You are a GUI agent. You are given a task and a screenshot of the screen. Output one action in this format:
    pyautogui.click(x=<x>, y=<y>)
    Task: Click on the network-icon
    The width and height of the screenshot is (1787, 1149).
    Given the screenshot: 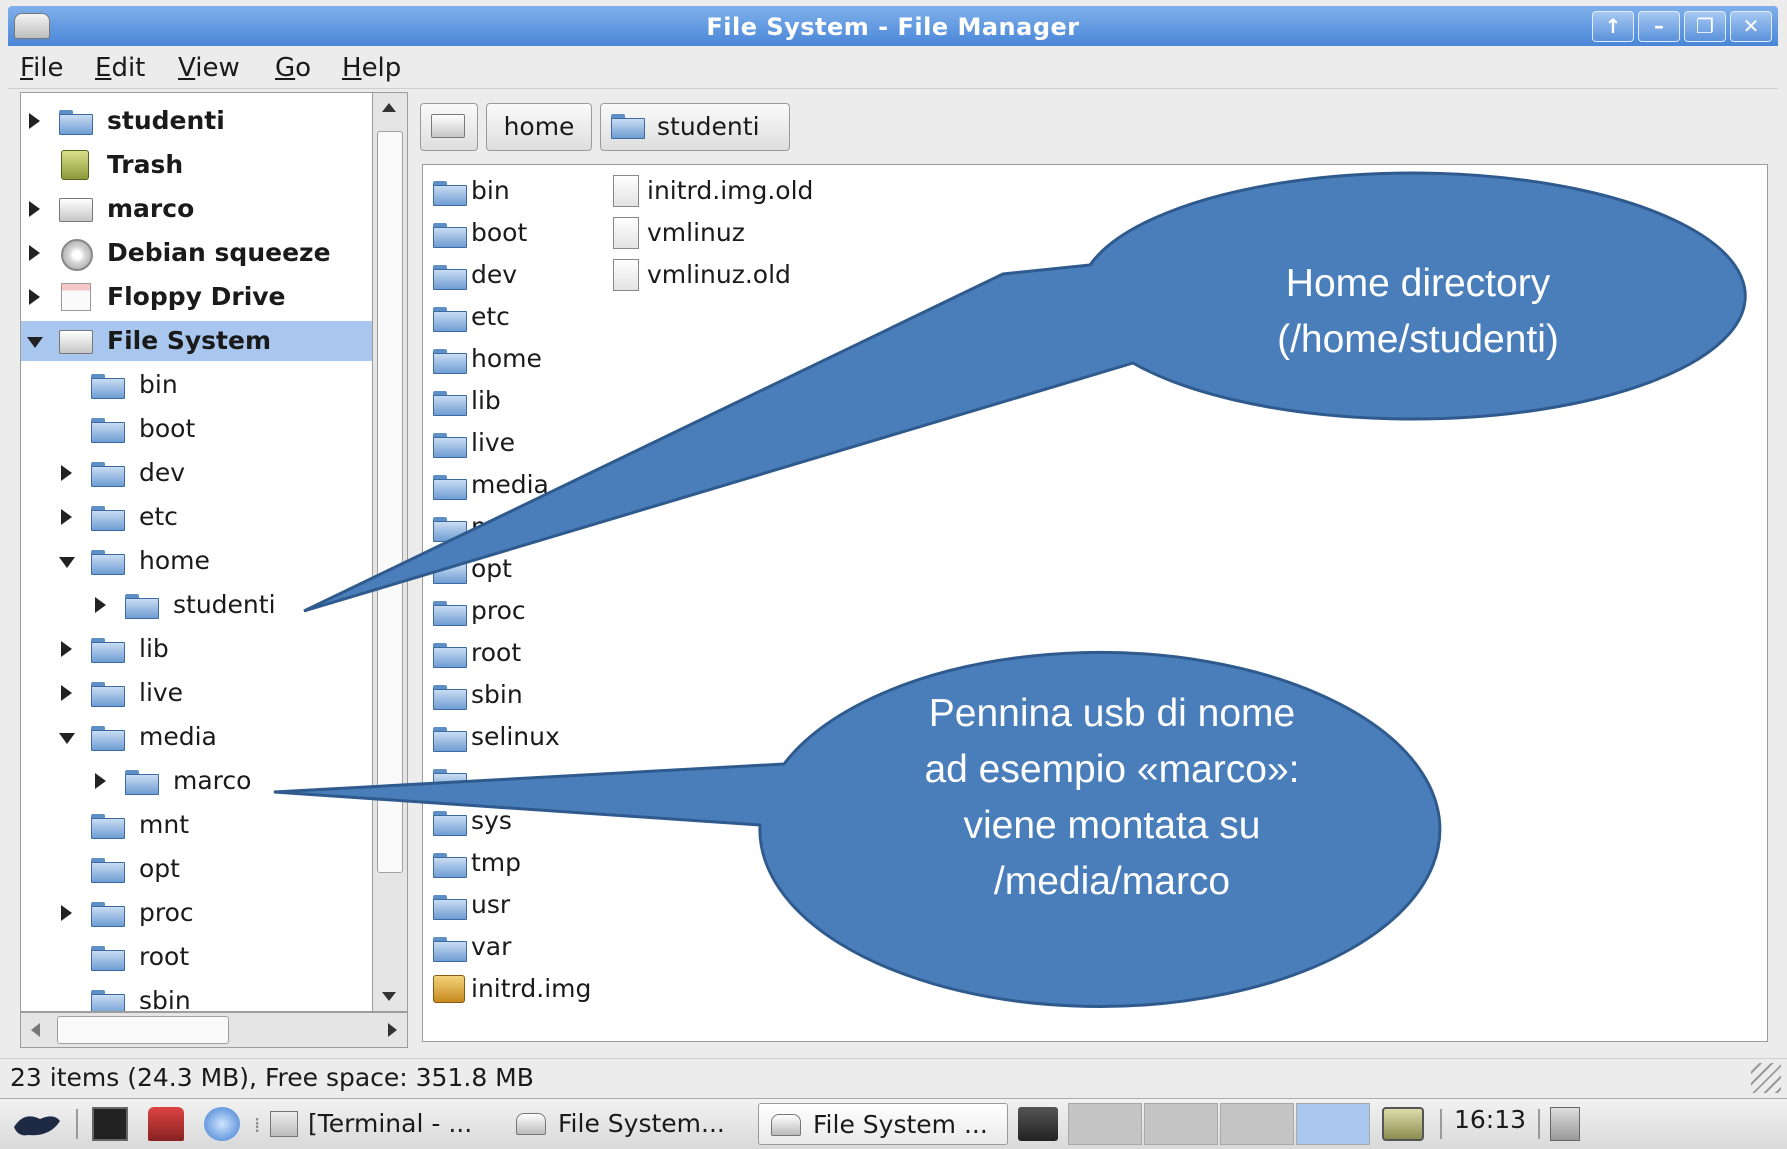 What is the action you would take?
    pyautogui.click(x=1038, y=1124)
    